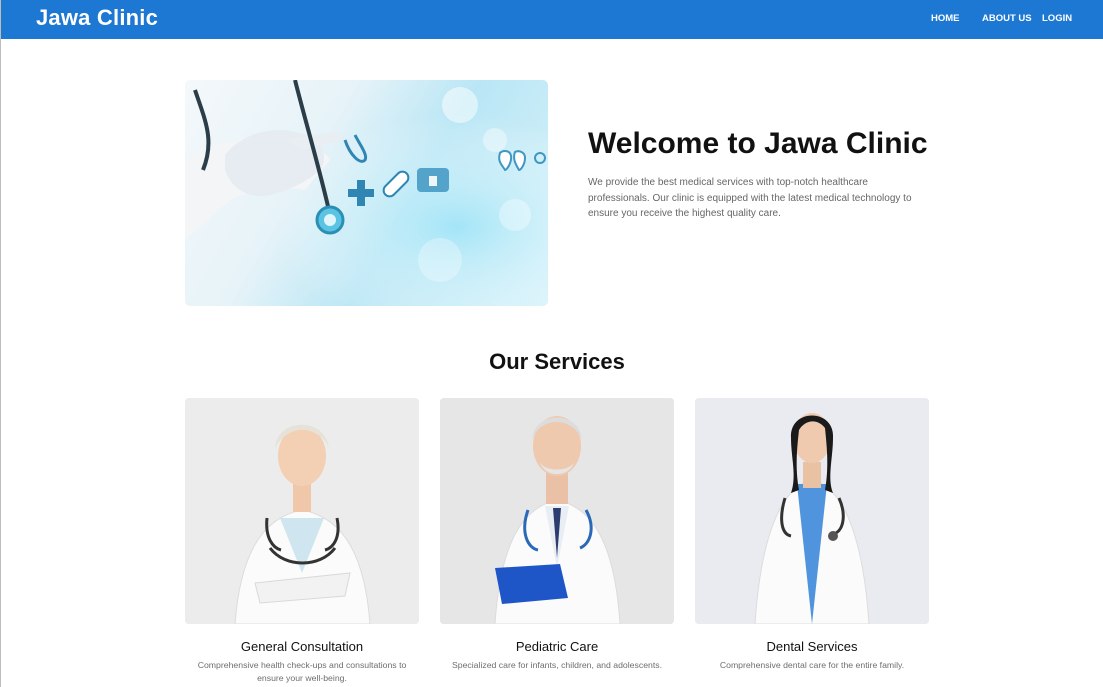 This screenshot has width=1103, height=687. I want to click on service-title: General Consultation, so click(302, 646).